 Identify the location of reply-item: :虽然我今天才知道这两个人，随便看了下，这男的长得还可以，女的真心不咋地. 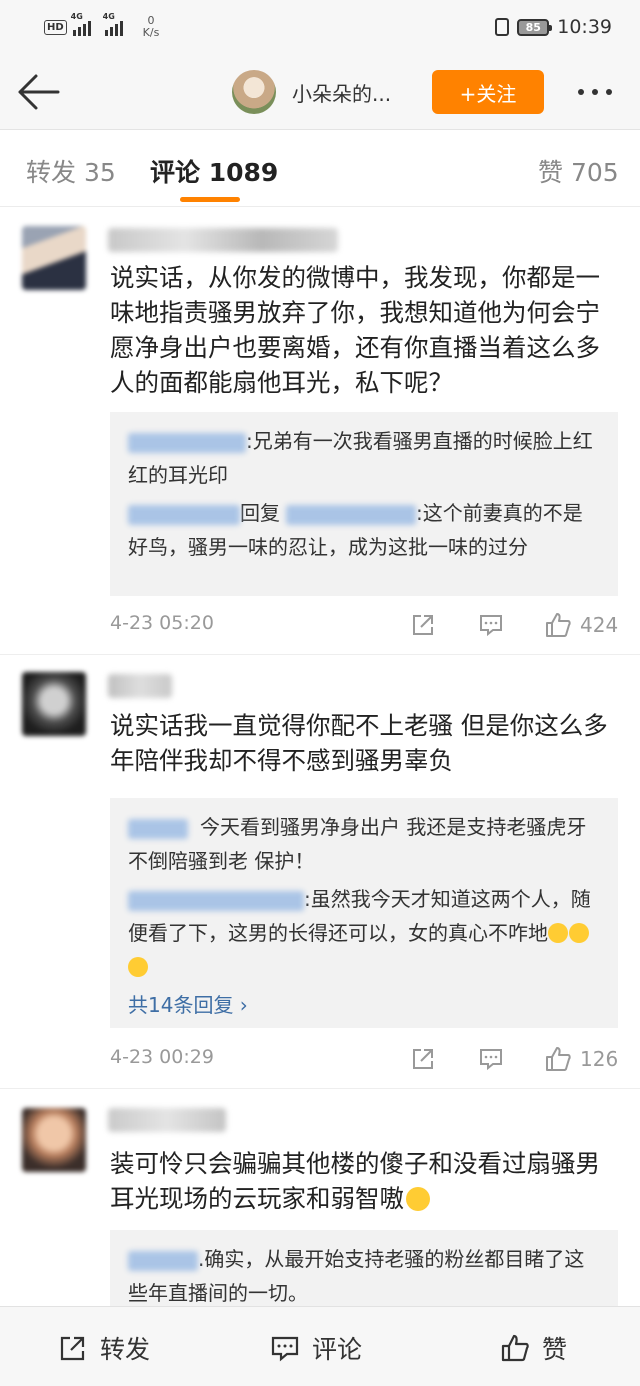
(364, 933).